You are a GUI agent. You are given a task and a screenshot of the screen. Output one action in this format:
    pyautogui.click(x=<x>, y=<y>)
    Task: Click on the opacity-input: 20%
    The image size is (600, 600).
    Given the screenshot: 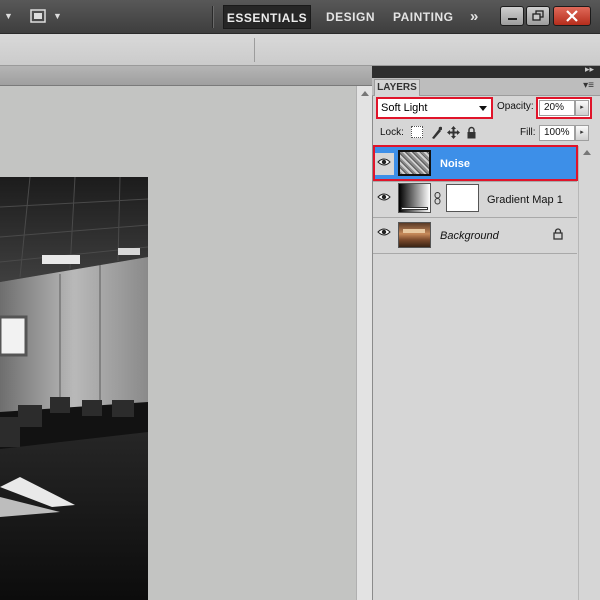 What is the action you would take?
    pyautogui.click(x=557, y=108)
    